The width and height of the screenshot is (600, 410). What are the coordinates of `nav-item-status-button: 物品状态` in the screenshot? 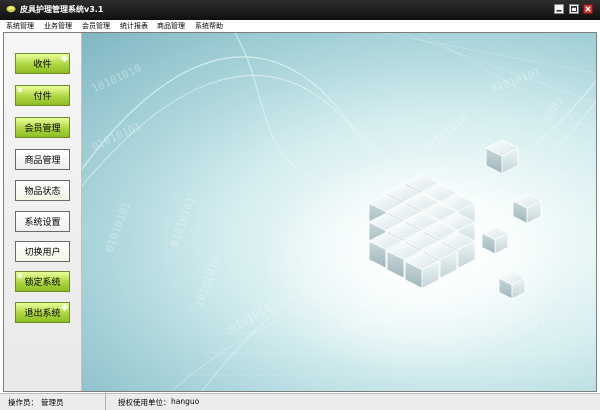 It's located at (42, 190).